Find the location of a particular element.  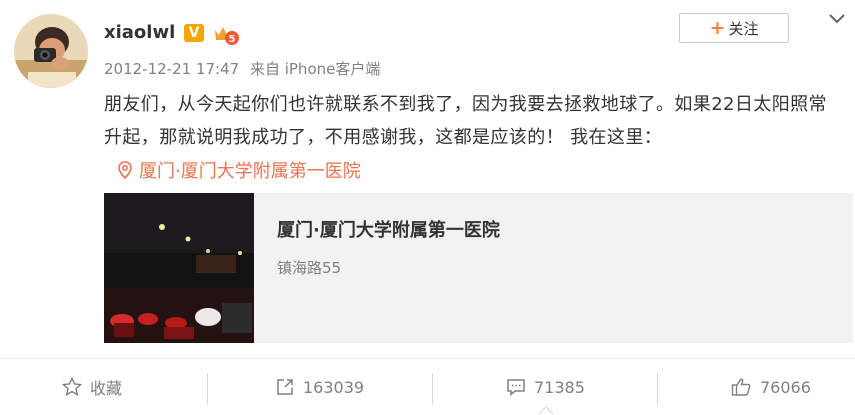

location-link: 厦门·厦门大学附属第一医院 is located at coordinates (239, 170).